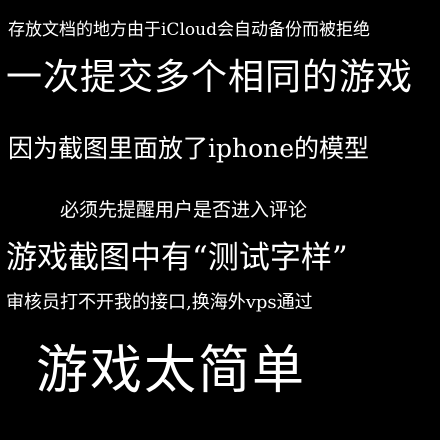 The image size is (440, 440). I want to click on reason-review-prompt: 必须先提醒用户是否进入评论, so click(184, 210).